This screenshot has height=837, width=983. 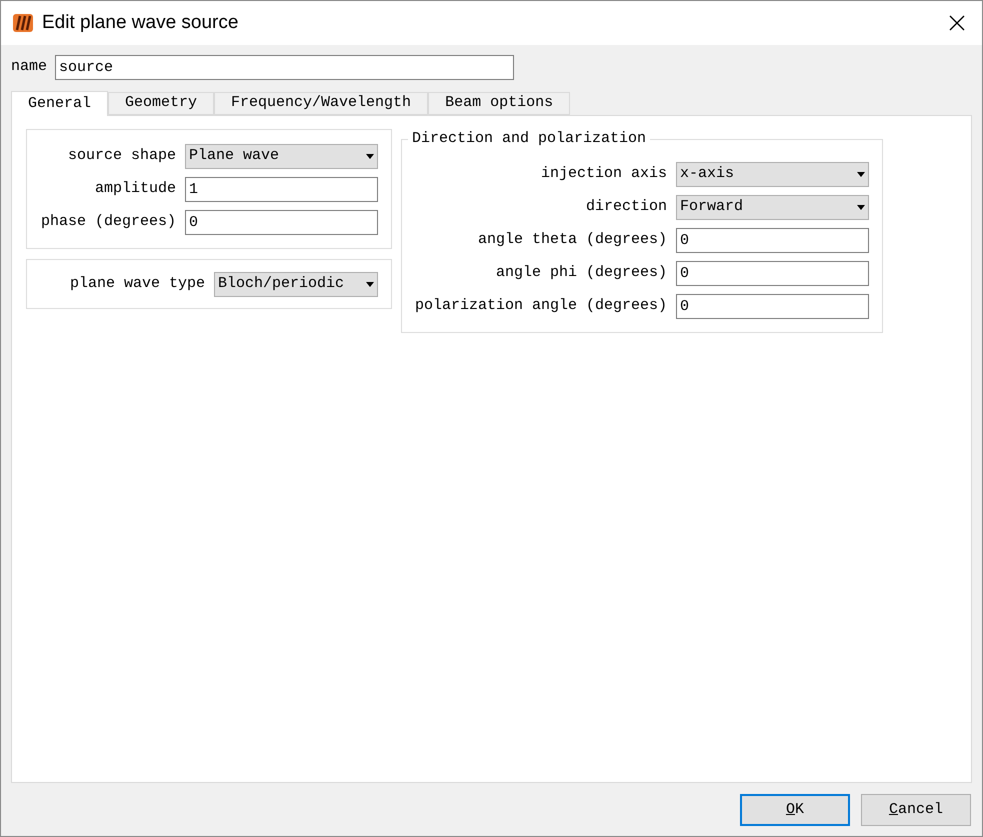 What do you see at coordinates (625, 207) in the screenshot?
I see `field-label: direction` at bounding box center [625, 207].